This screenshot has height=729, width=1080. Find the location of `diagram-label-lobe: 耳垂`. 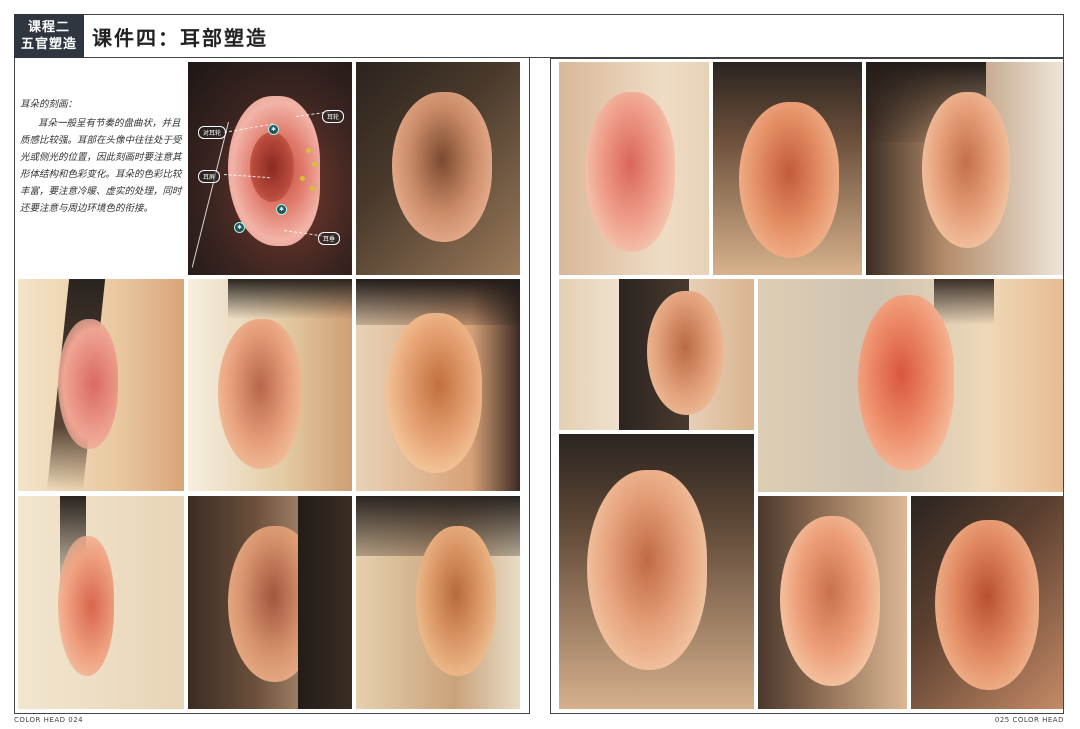

diagram-label-lobe: 耳垂 is located at coordinates (329, 238).